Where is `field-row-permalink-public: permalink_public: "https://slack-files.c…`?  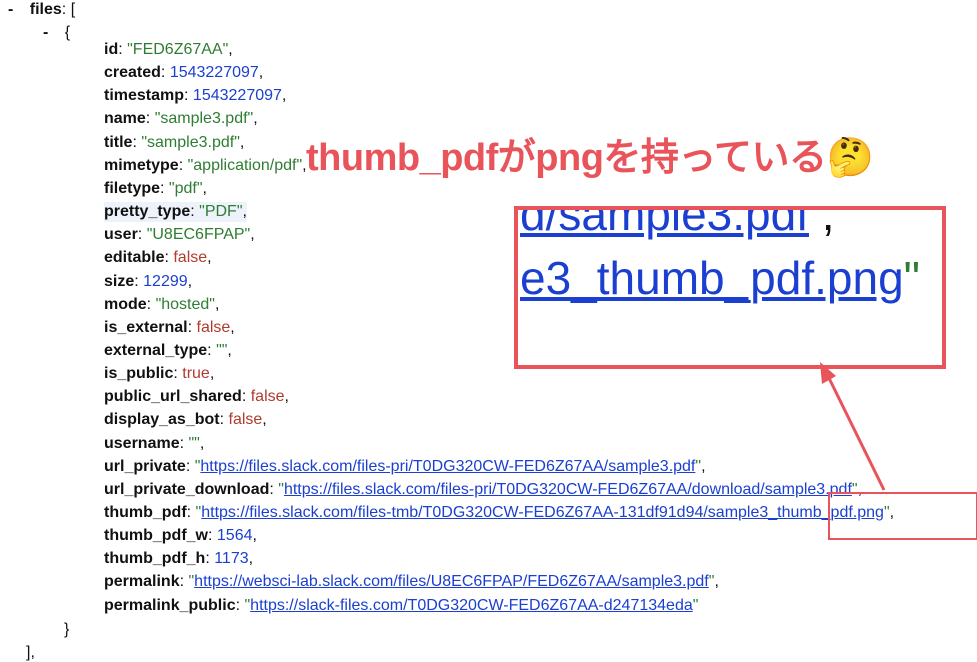
field-row-permalink-public: permalink_public: "https://slack-files.c… is located at coordinates (401, 606).